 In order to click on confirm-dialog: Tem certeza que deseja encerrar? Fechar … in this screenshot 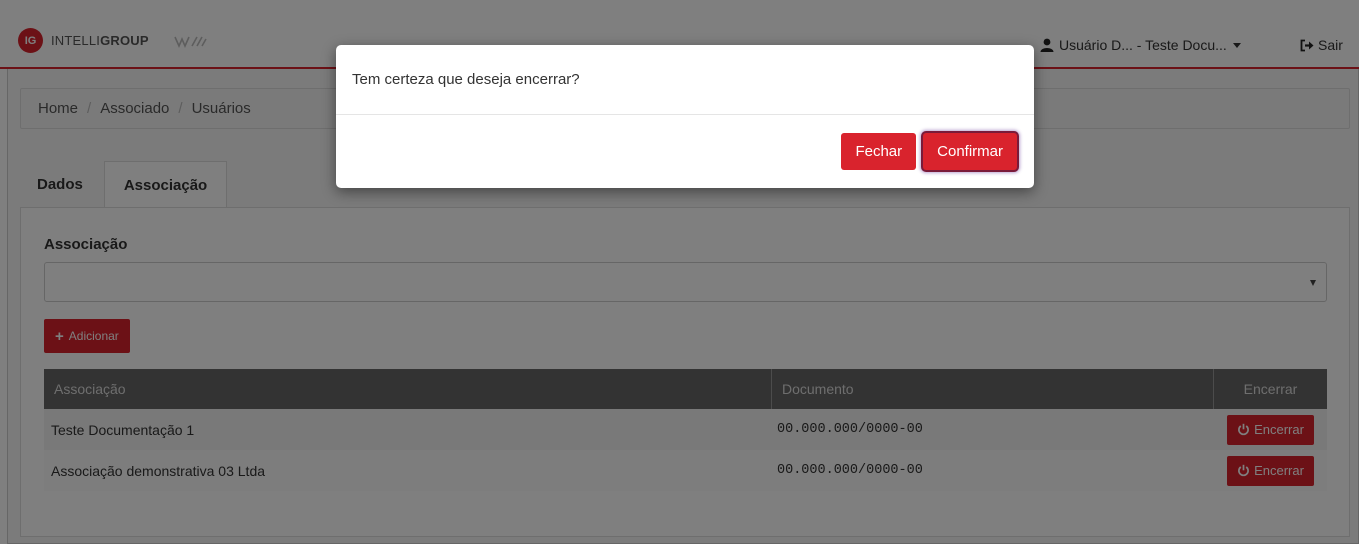, I will do `click(685, 116)`.